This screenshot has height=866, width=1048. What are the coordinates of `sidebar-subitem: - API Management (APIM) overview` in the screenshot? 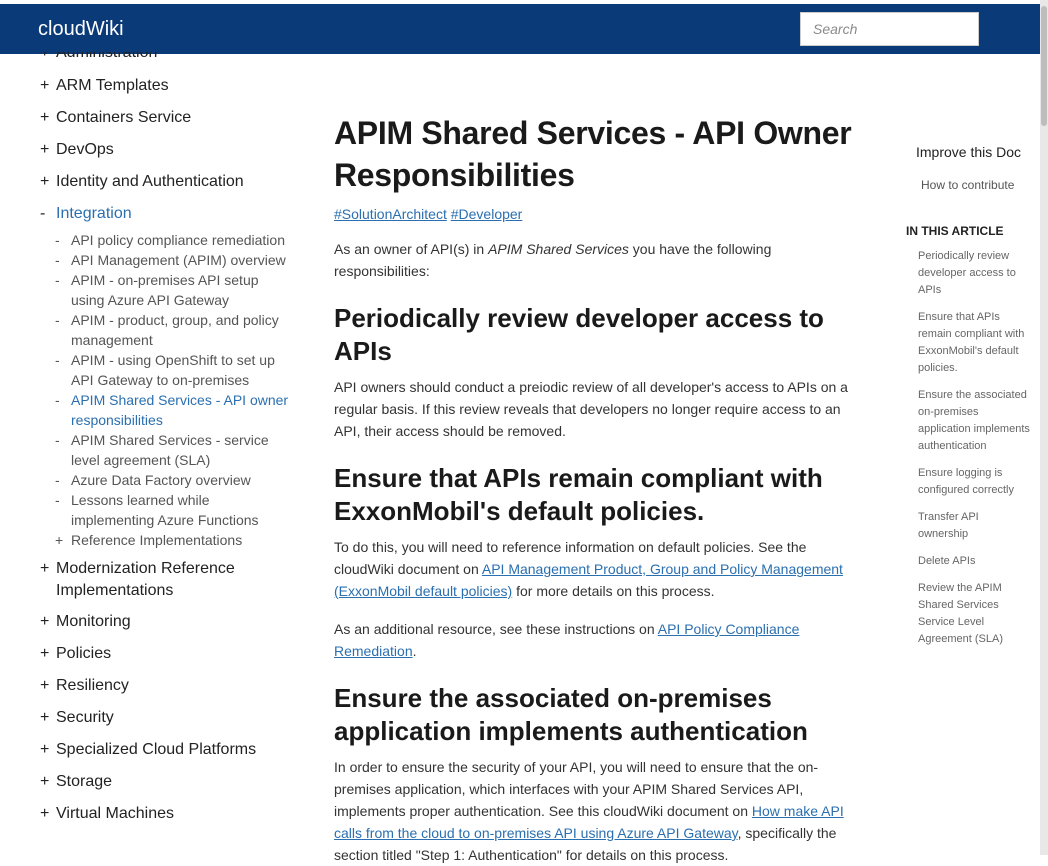 It's located at (177, 260).